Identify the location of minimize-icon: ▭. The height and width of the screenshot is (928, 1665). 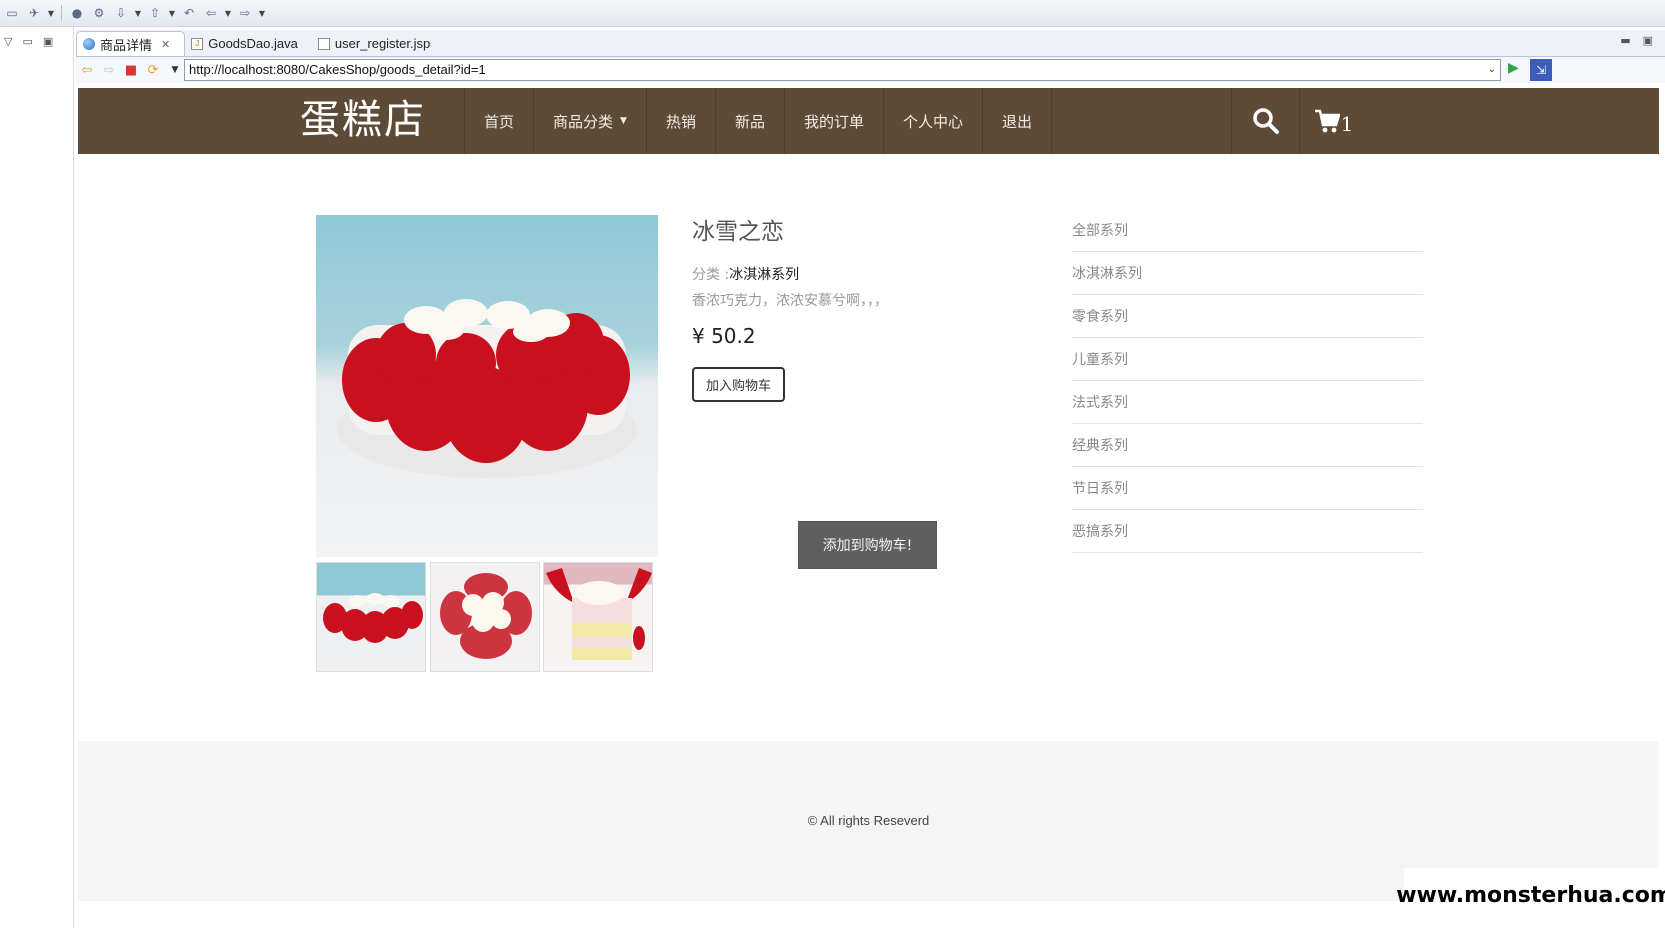
(27, 41).